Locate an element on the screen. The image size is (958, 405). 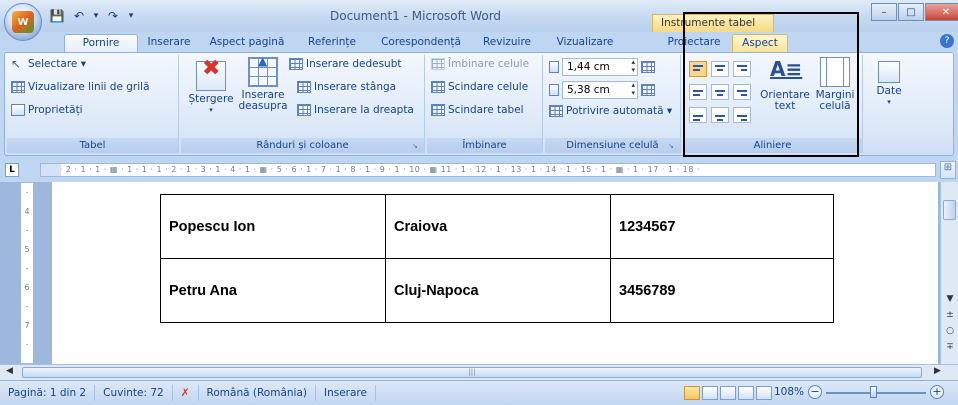
customize-qat-icon: ▾ is located at coordinates (131, 16).